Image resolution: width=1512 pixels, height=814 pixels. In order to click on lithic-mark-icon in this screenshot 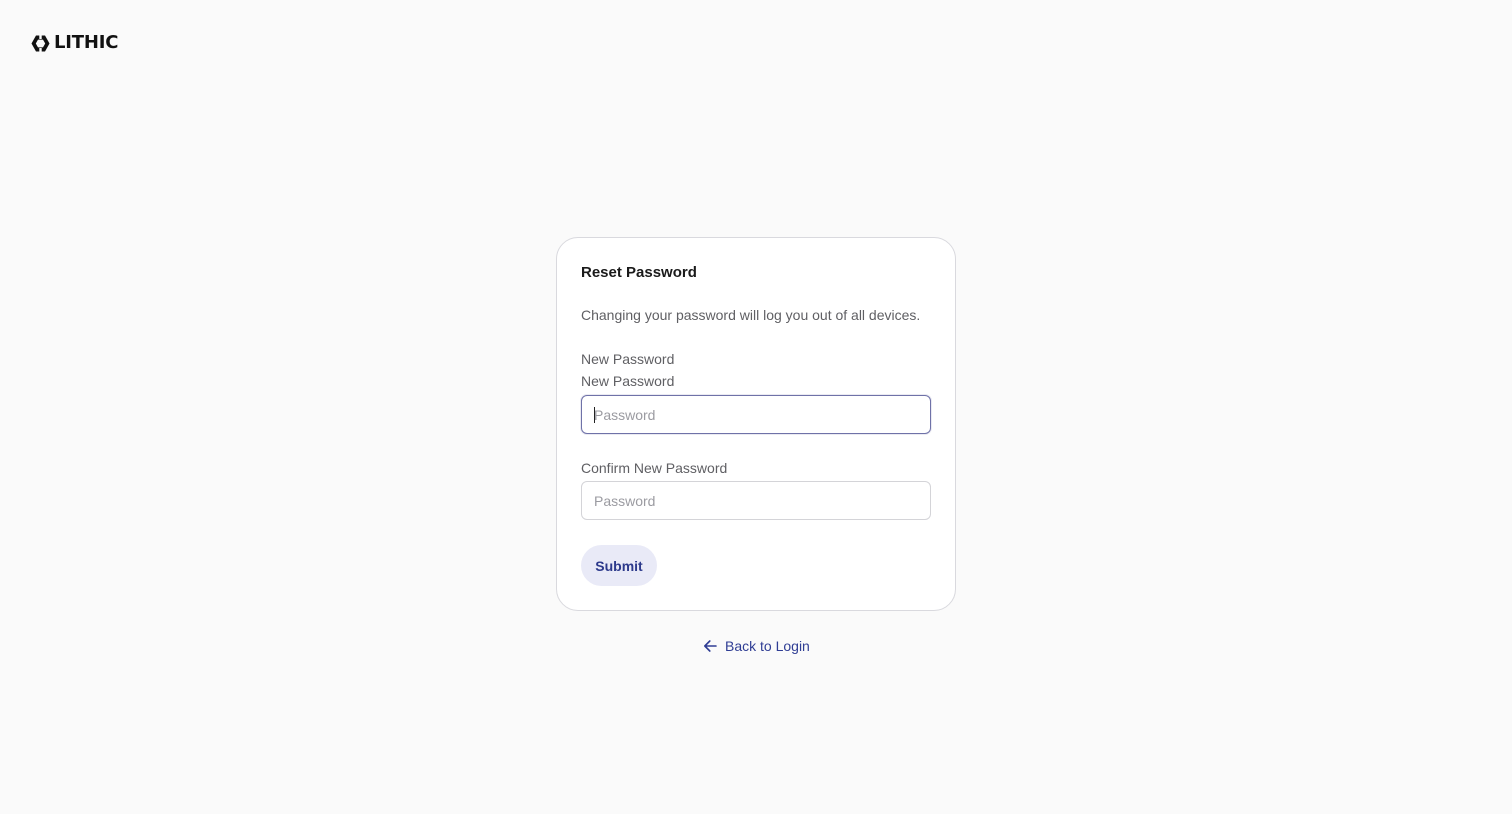, I will do `click(40, 43)`.